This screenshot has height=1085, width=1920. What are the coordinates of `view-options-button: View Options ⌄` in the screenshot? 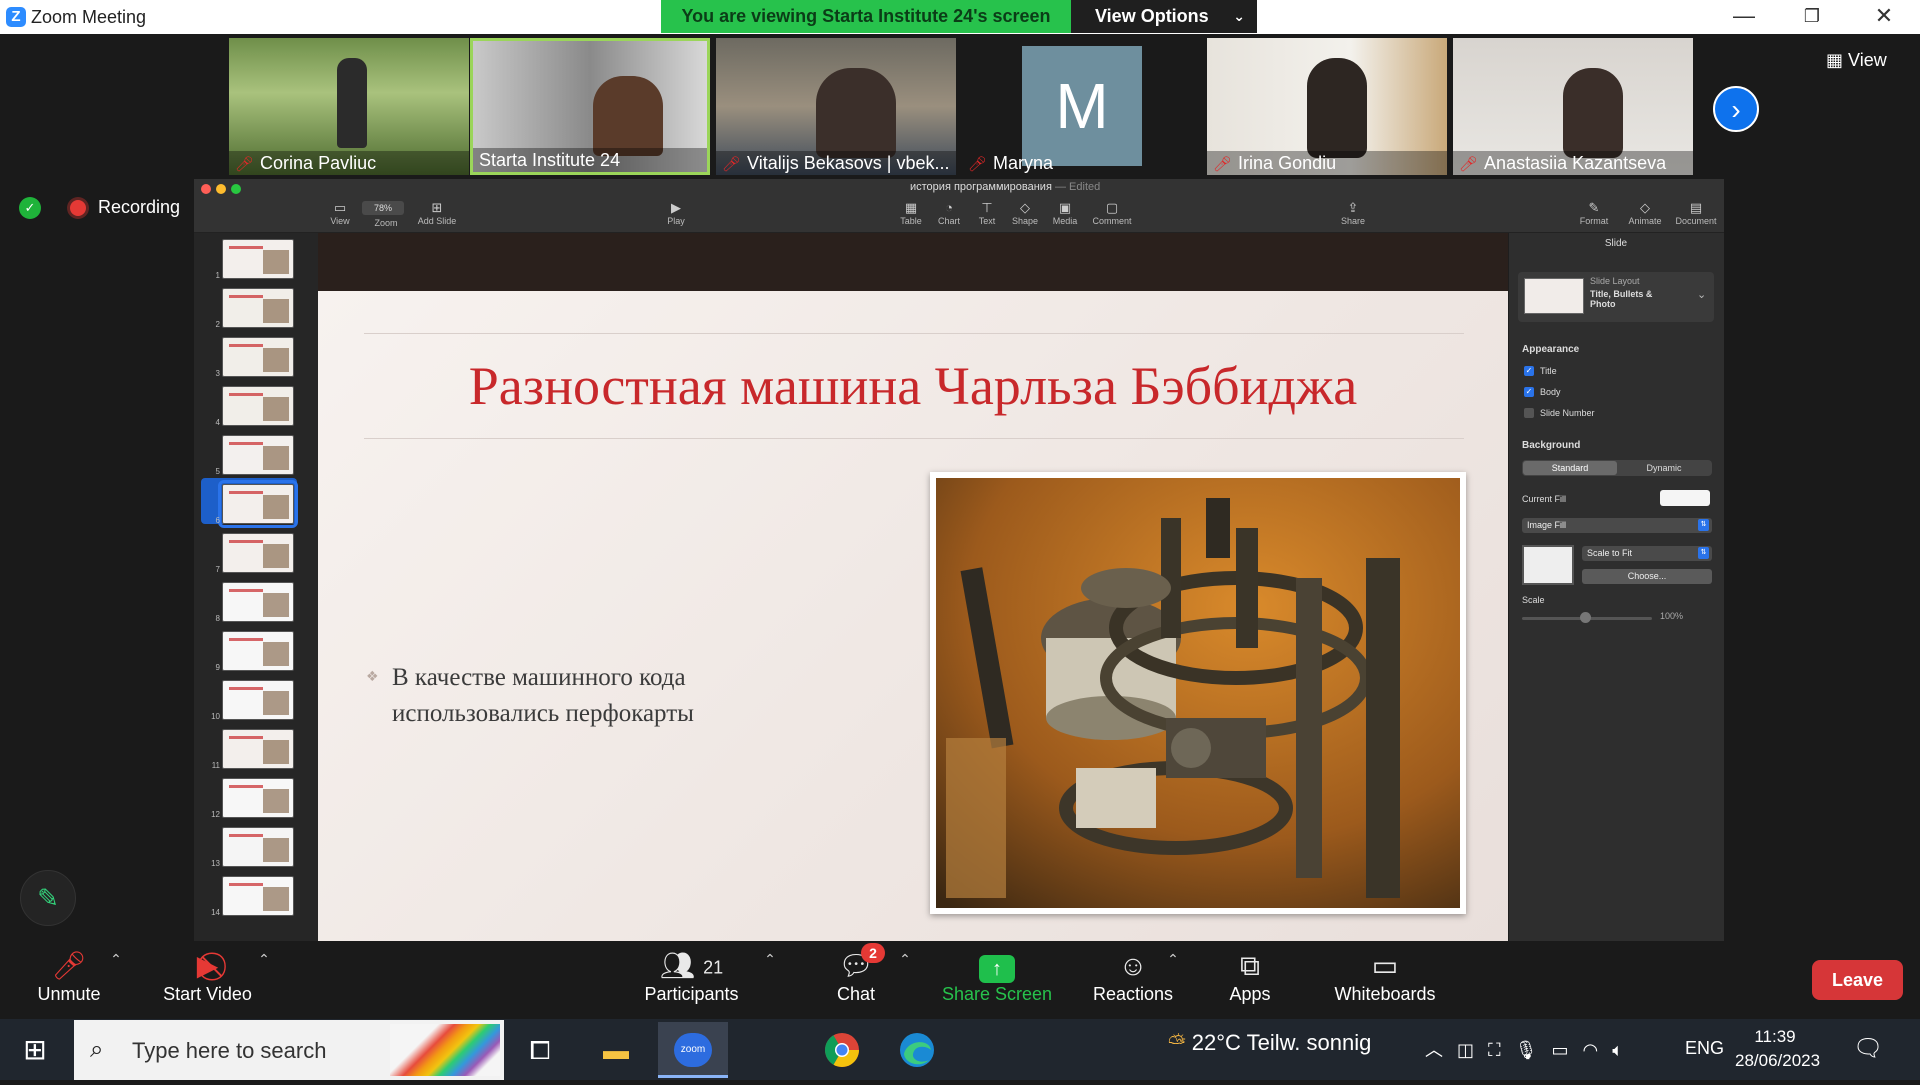 It's located at (1164, 16).